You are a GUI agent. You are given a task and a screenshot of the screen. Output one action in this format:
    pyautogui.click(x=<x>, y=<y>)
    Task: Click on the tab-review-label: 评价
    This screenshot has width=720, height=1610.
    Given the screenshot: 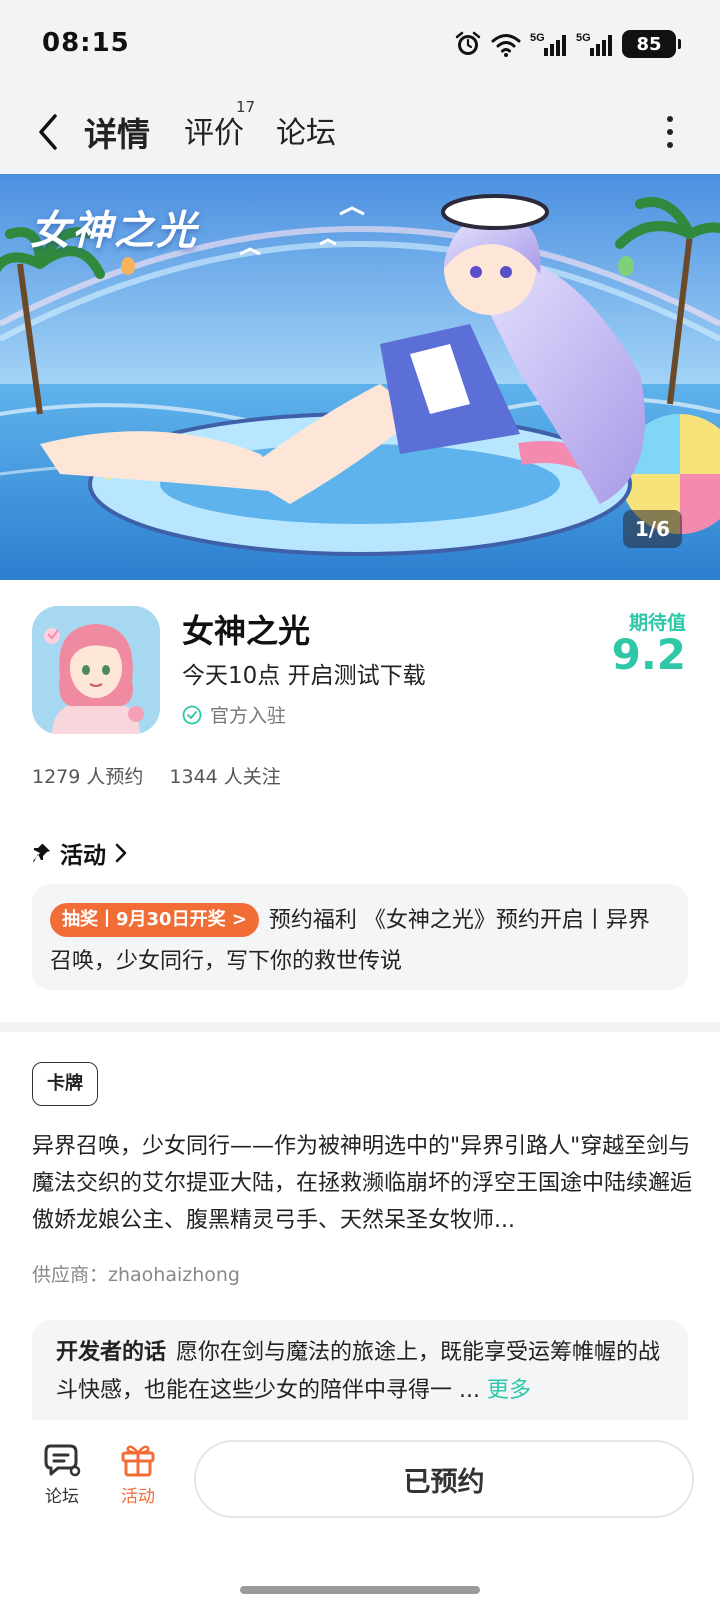 What is the action you would take?
    pyautogui.click(x=214, y=133)
    